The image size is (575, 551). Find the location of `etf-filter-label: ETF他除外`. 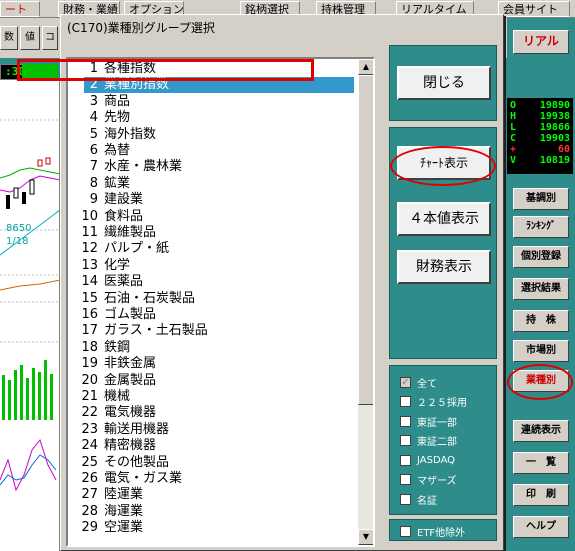

etf-filter-label: ETF他除外 is located at coordinates (441, 533).